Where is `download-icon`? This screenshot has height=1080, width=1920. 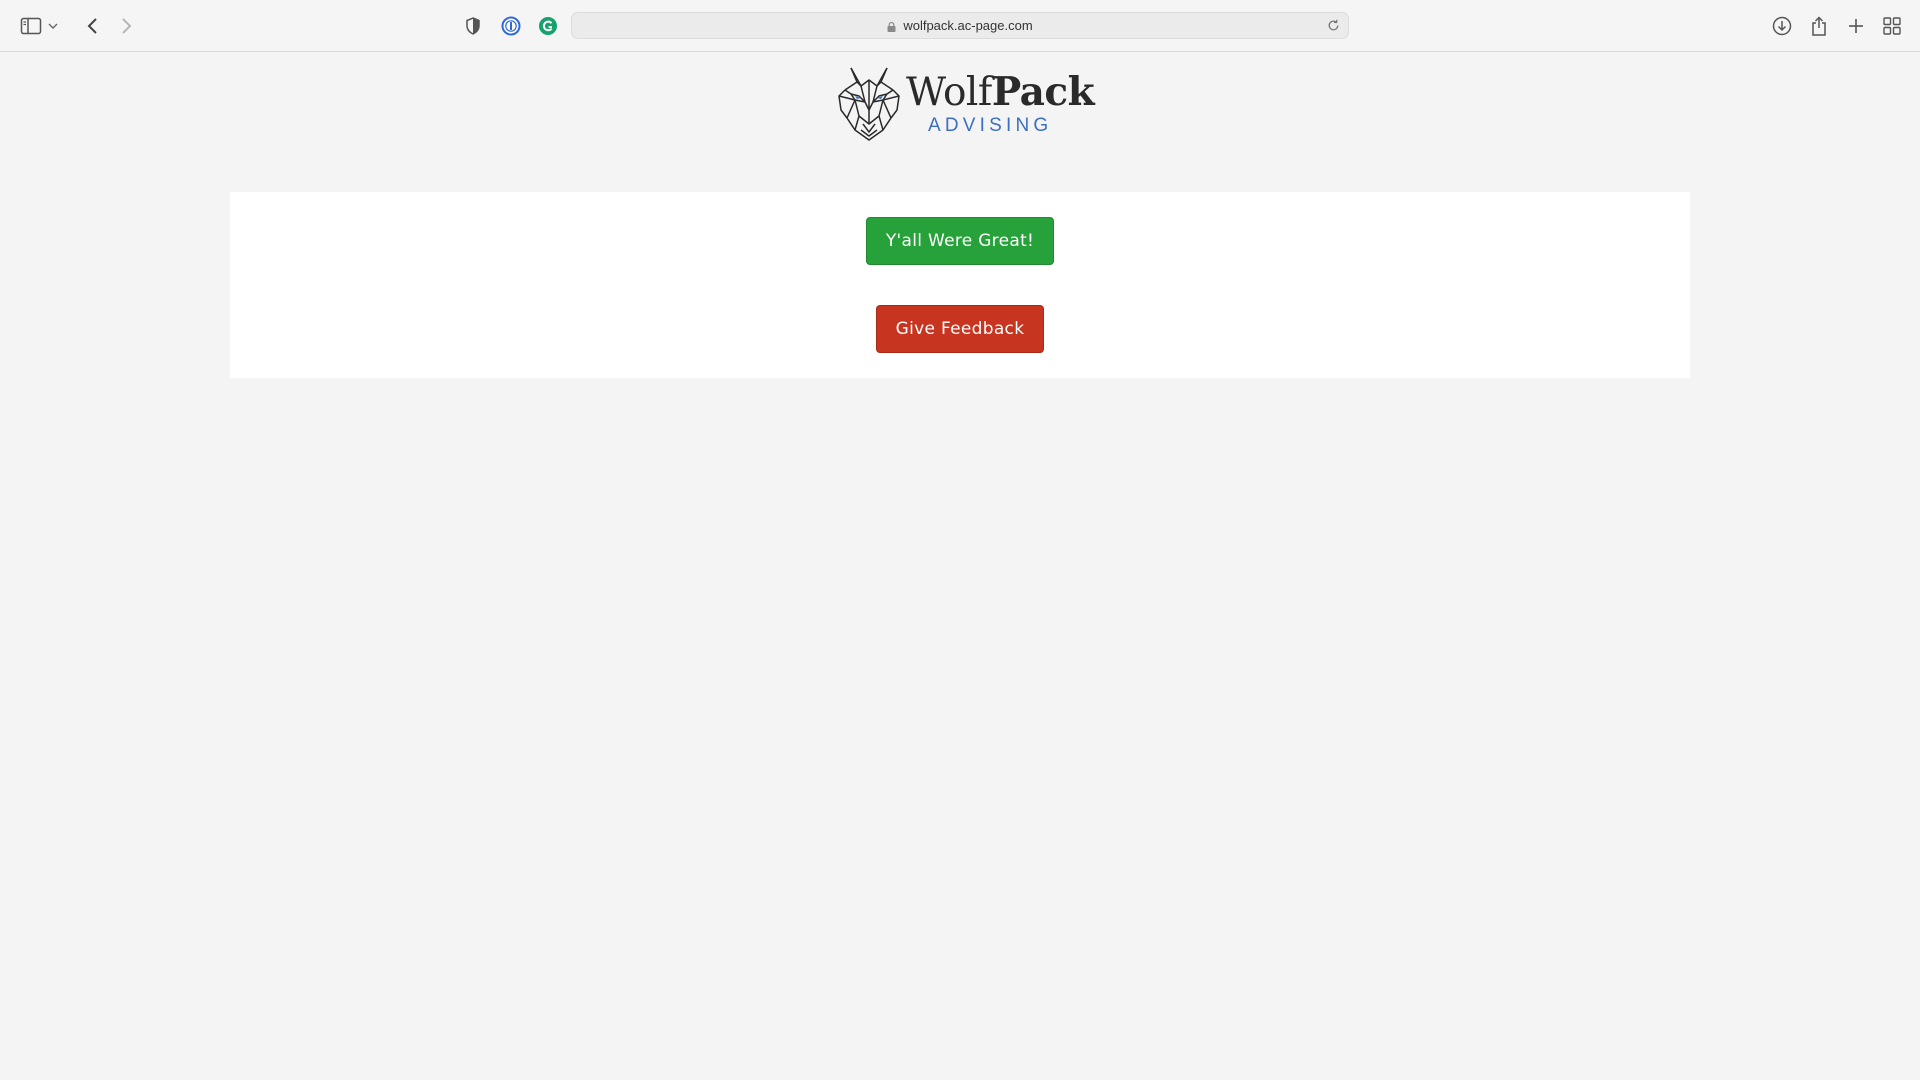 download-icon is located at coordinates (1782, 26).